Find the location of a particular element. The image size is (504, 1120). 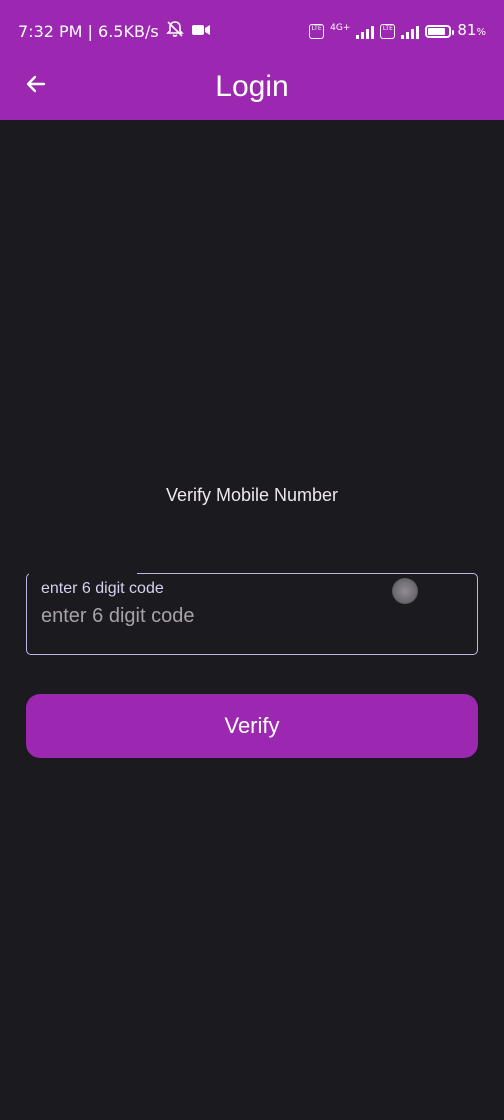

battery-icon is located at coordinates (440, 31).